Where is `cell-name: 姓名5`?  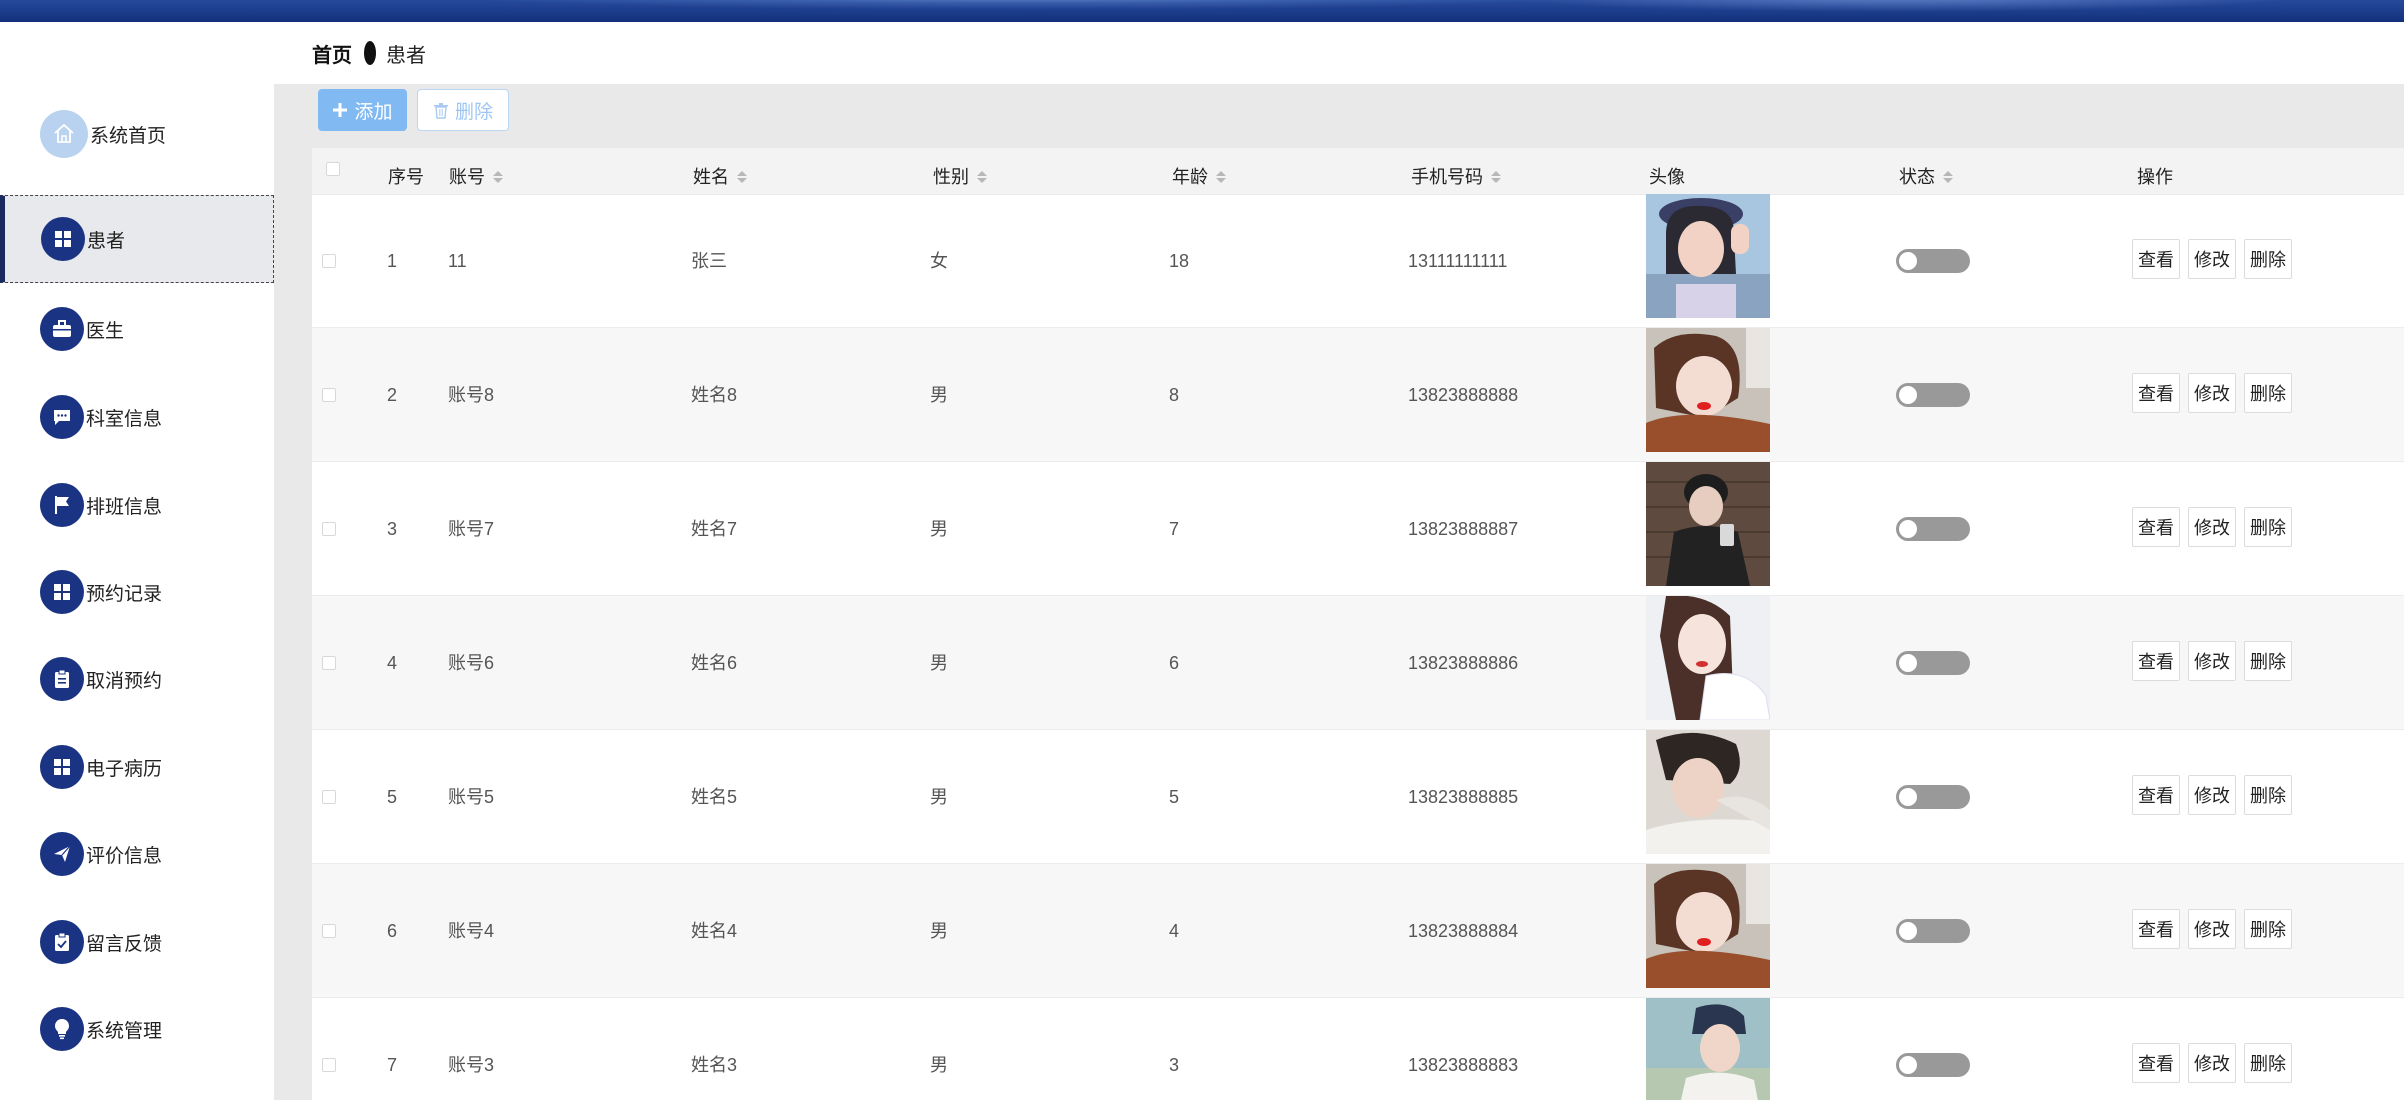
cell-name: 姓名5 is located at coordinates (714, 797).